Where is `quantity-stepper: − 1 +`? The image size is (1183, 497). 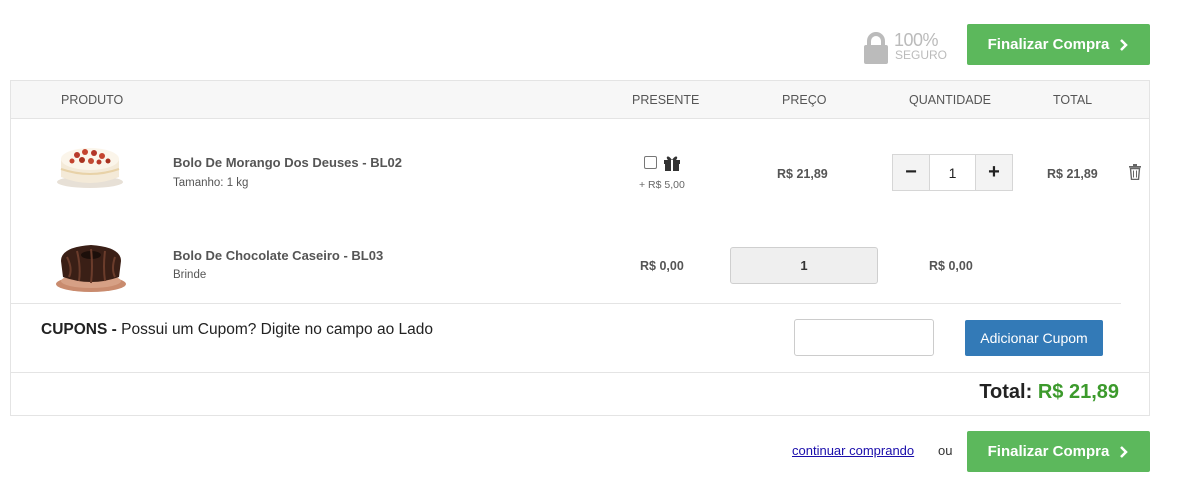
quantity-stepper: − 1 + is located at coordinates (952, 172).